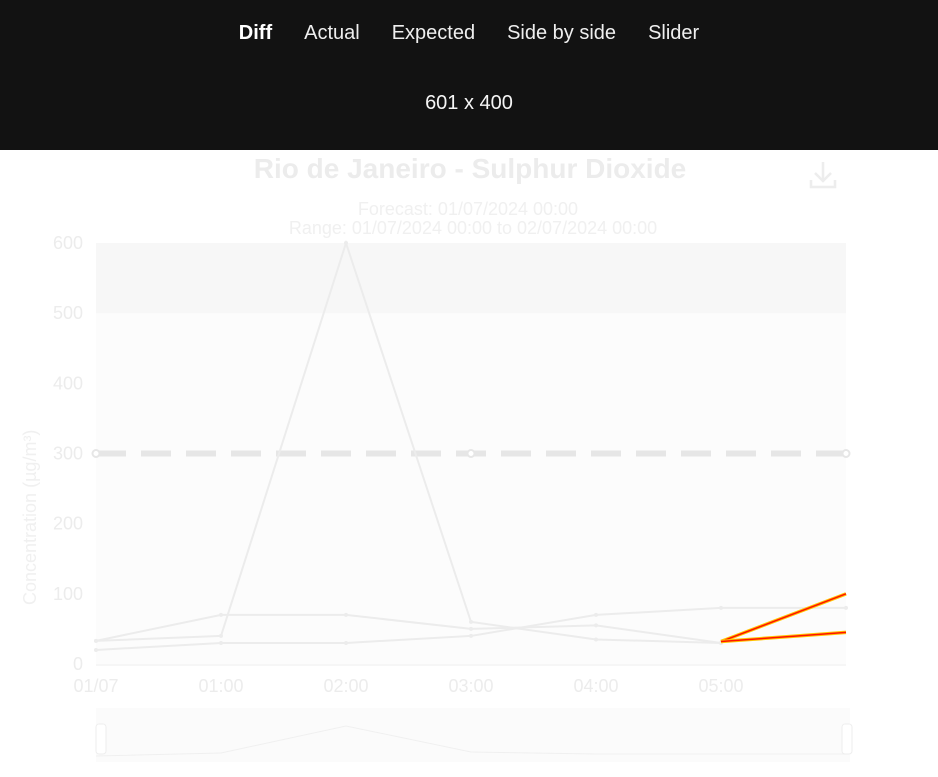 This screenshot has height=777, width=938. Describe the element at coordinates (101, 739) in the screenshot. I see `navigator-handle-left` at that location.